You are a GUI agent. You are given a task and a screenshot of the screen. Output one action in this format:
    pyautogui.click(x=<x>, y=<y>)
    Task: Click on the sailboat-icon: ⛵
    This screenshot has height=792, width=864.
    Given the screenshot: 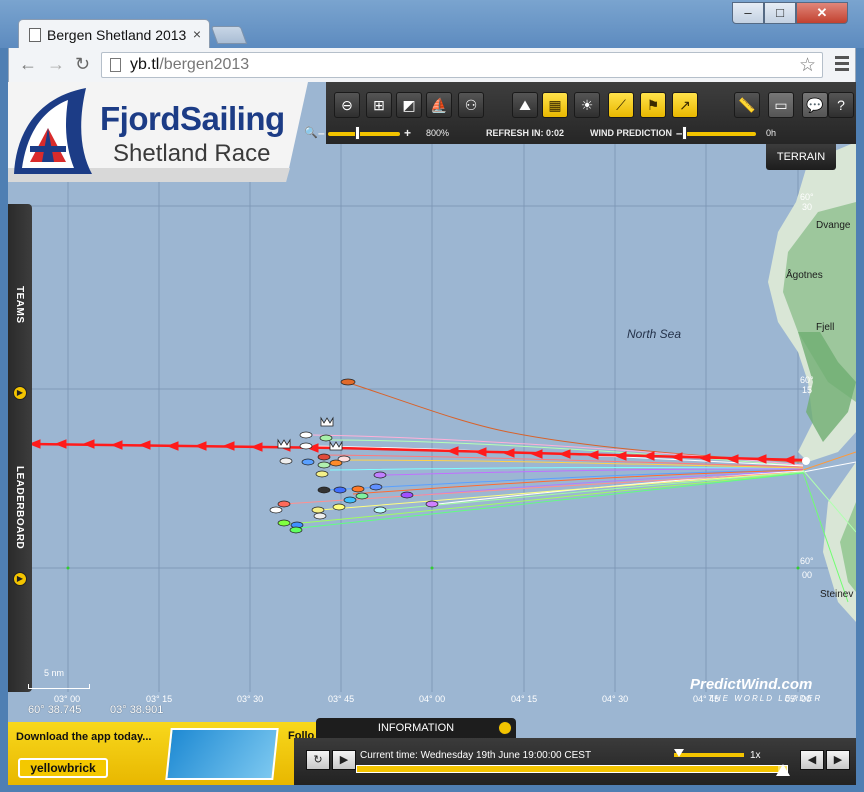 What is the action you would take?
    pyautogui.click(x=439, y=105)
    